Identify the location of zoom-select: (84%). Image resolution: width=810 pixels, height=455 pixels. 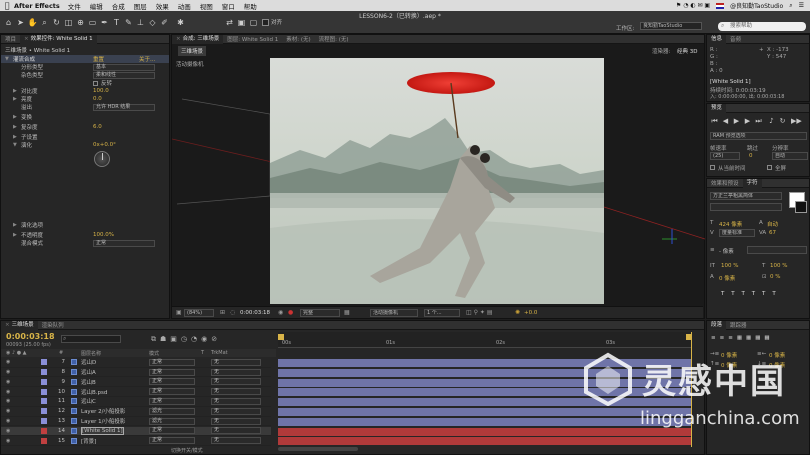
(199, 313).